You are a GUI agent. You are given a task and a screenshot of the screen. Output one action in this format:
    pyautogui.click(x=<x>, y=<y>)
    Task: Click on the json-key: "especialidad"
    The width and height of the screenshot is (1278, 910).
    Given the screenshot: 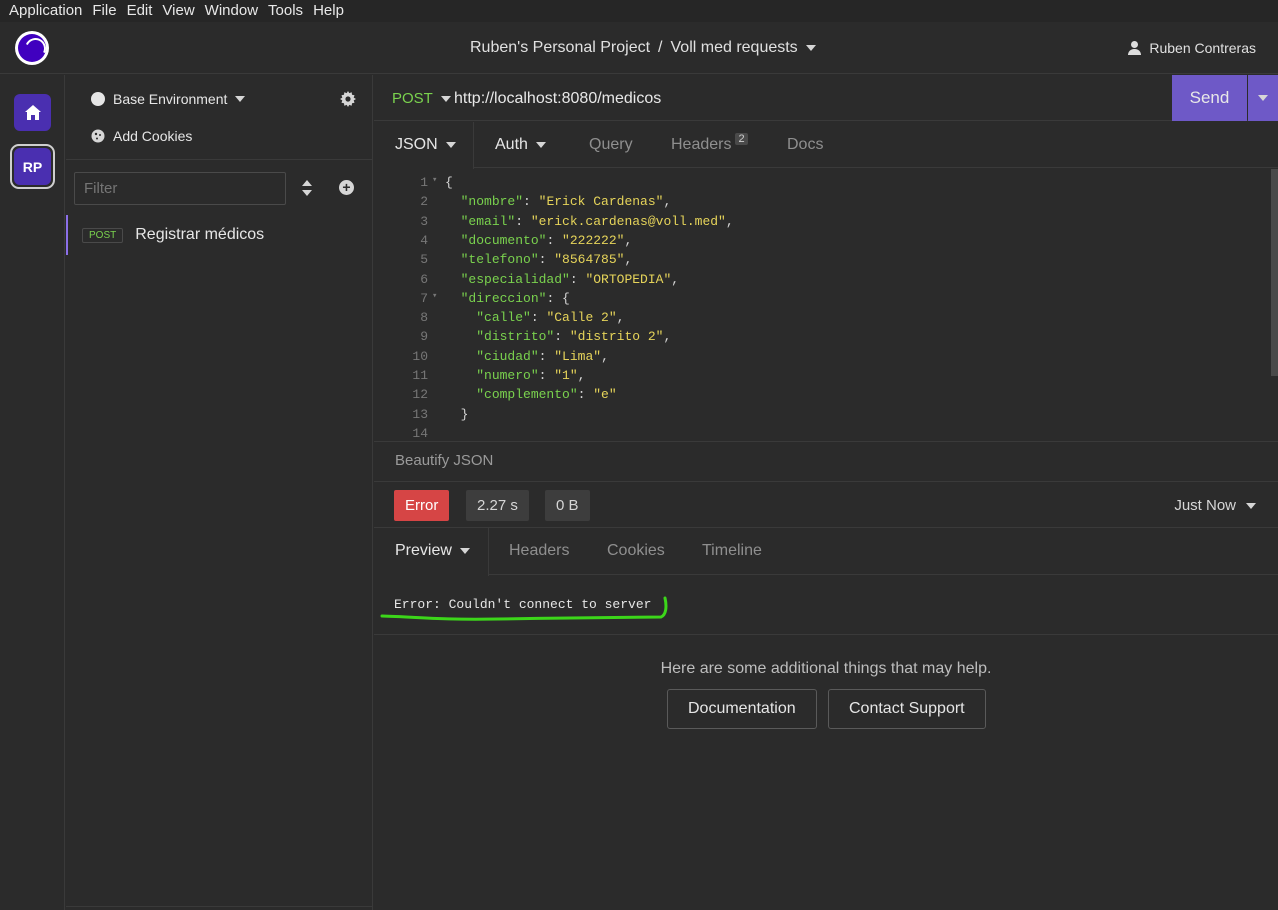 What is the action you would take?
    pyautogui.click(x=515, y=279)
    